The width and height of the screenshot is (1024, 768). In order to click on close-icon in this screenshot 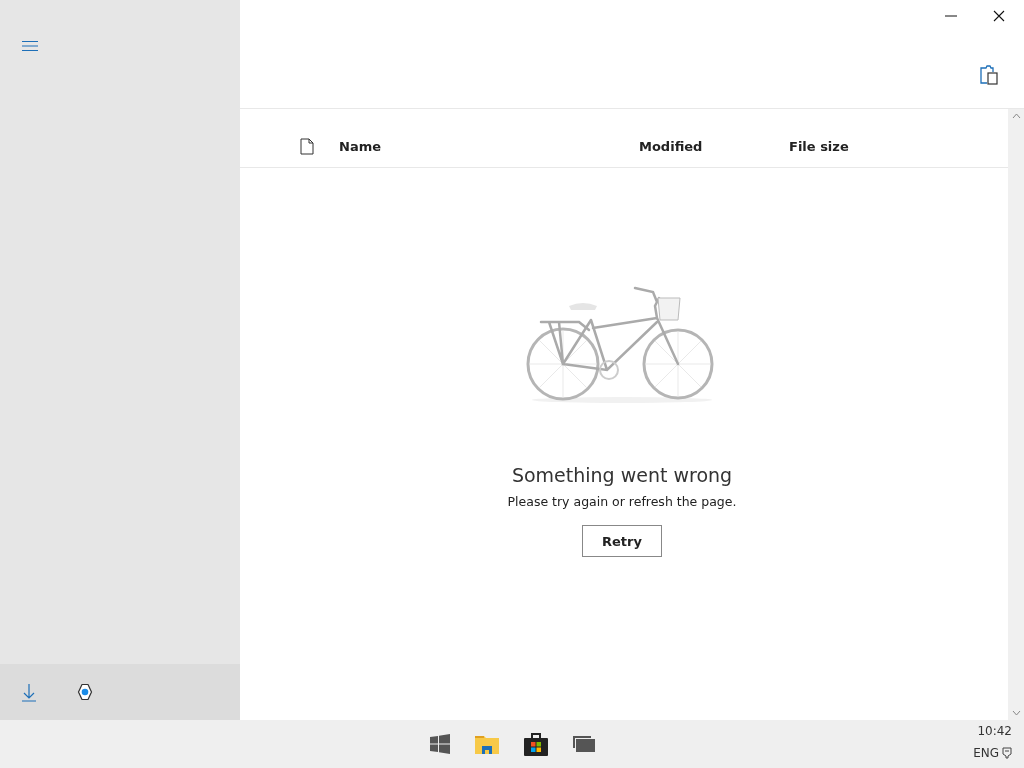, I will do `click(999, 16)`.